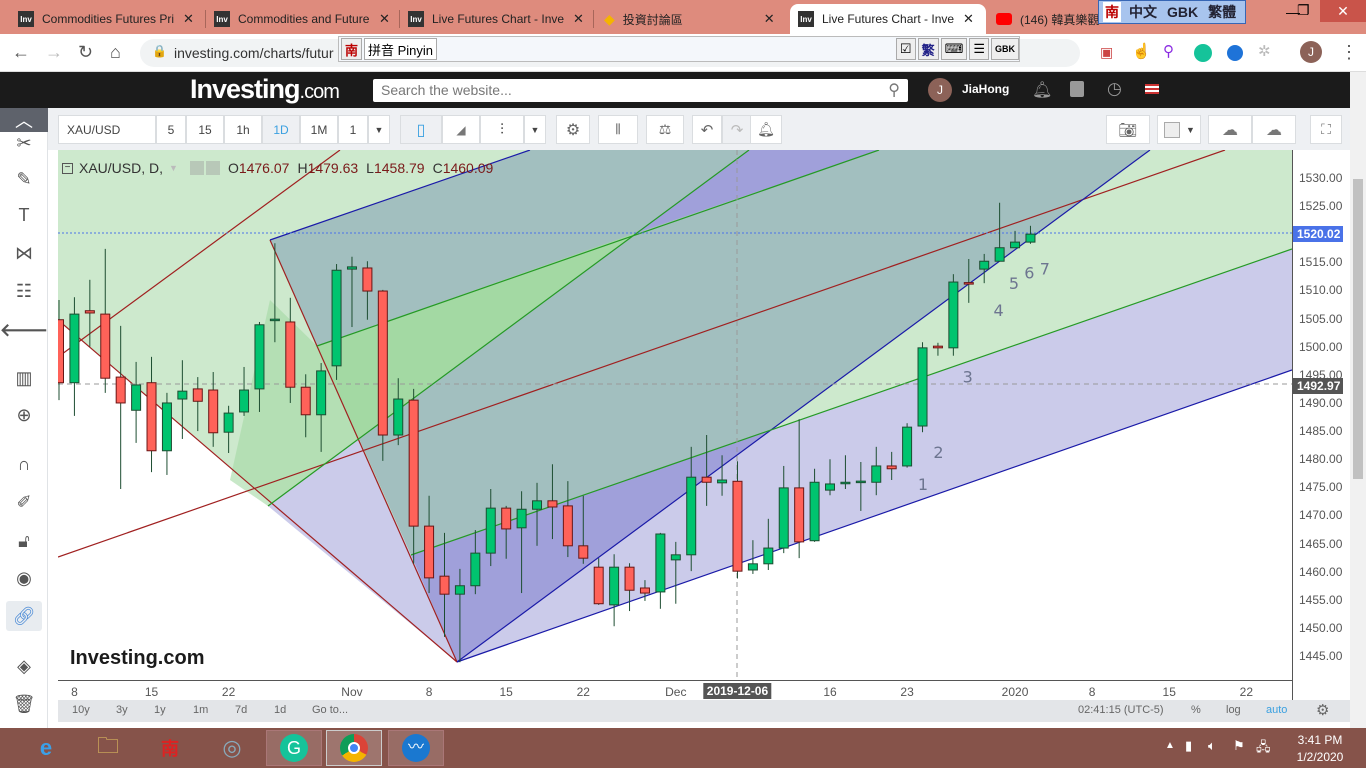  What do you see at coordinates (737, 129) in the screenshot?
I see `redo-icon: ↷` at bounding box center [737, 129].